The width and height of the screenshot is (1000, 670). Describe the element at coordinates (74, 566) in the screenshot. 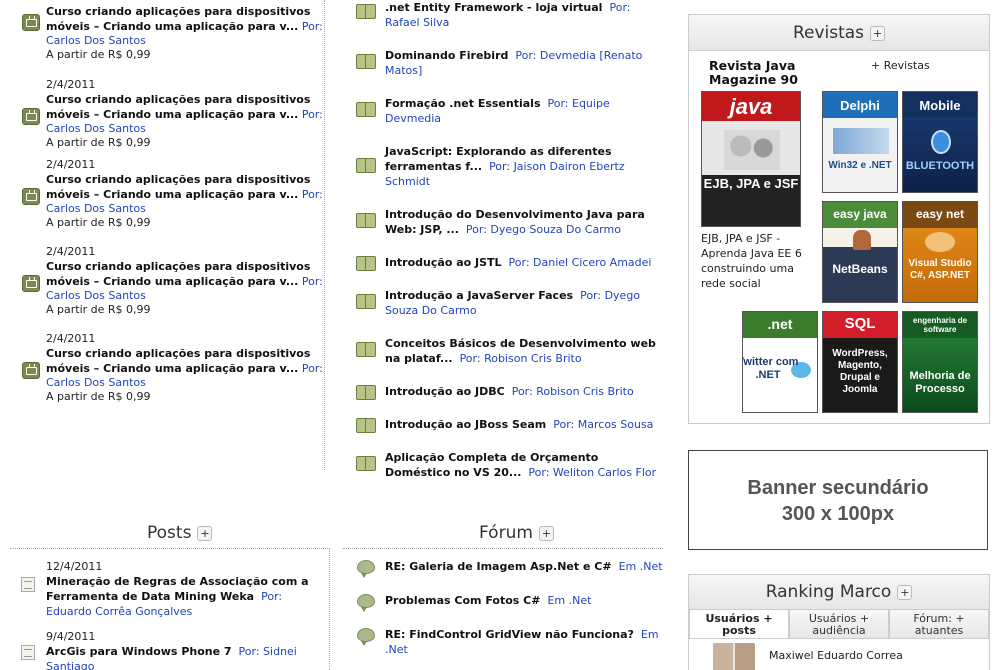

I see `date: 12/4/2011` at that location.